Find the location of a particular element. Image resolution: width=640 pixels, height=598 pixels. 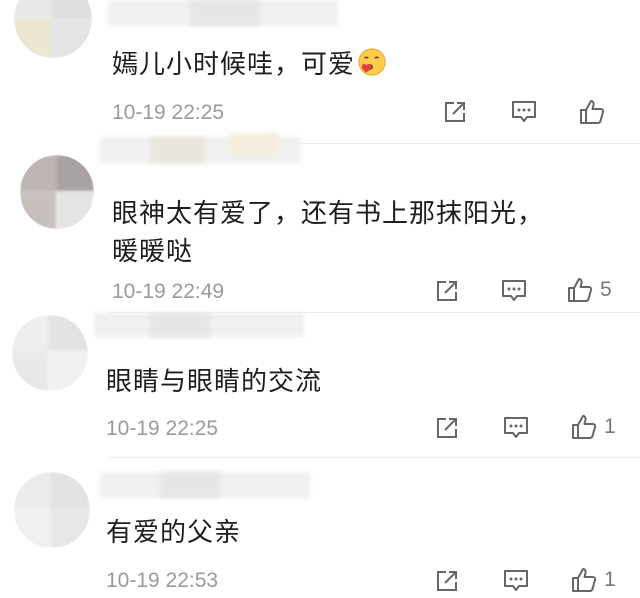

comment-timestamp: 10-19 22:49 is located at coordinates (168, 291).